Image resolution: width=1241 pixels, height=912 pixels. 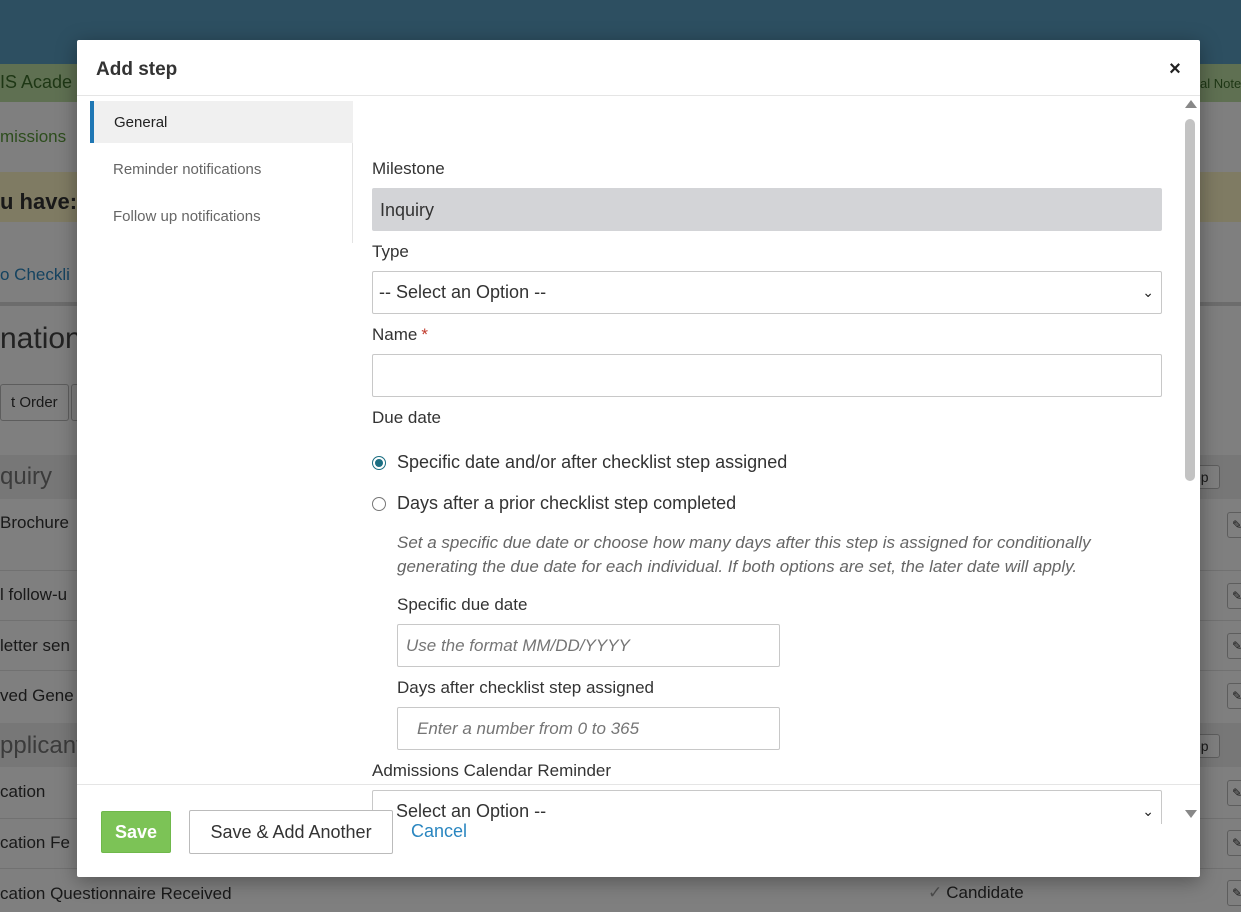 I want to click on specific-due-date-label: Specific due date, so click(x=462, y=604).